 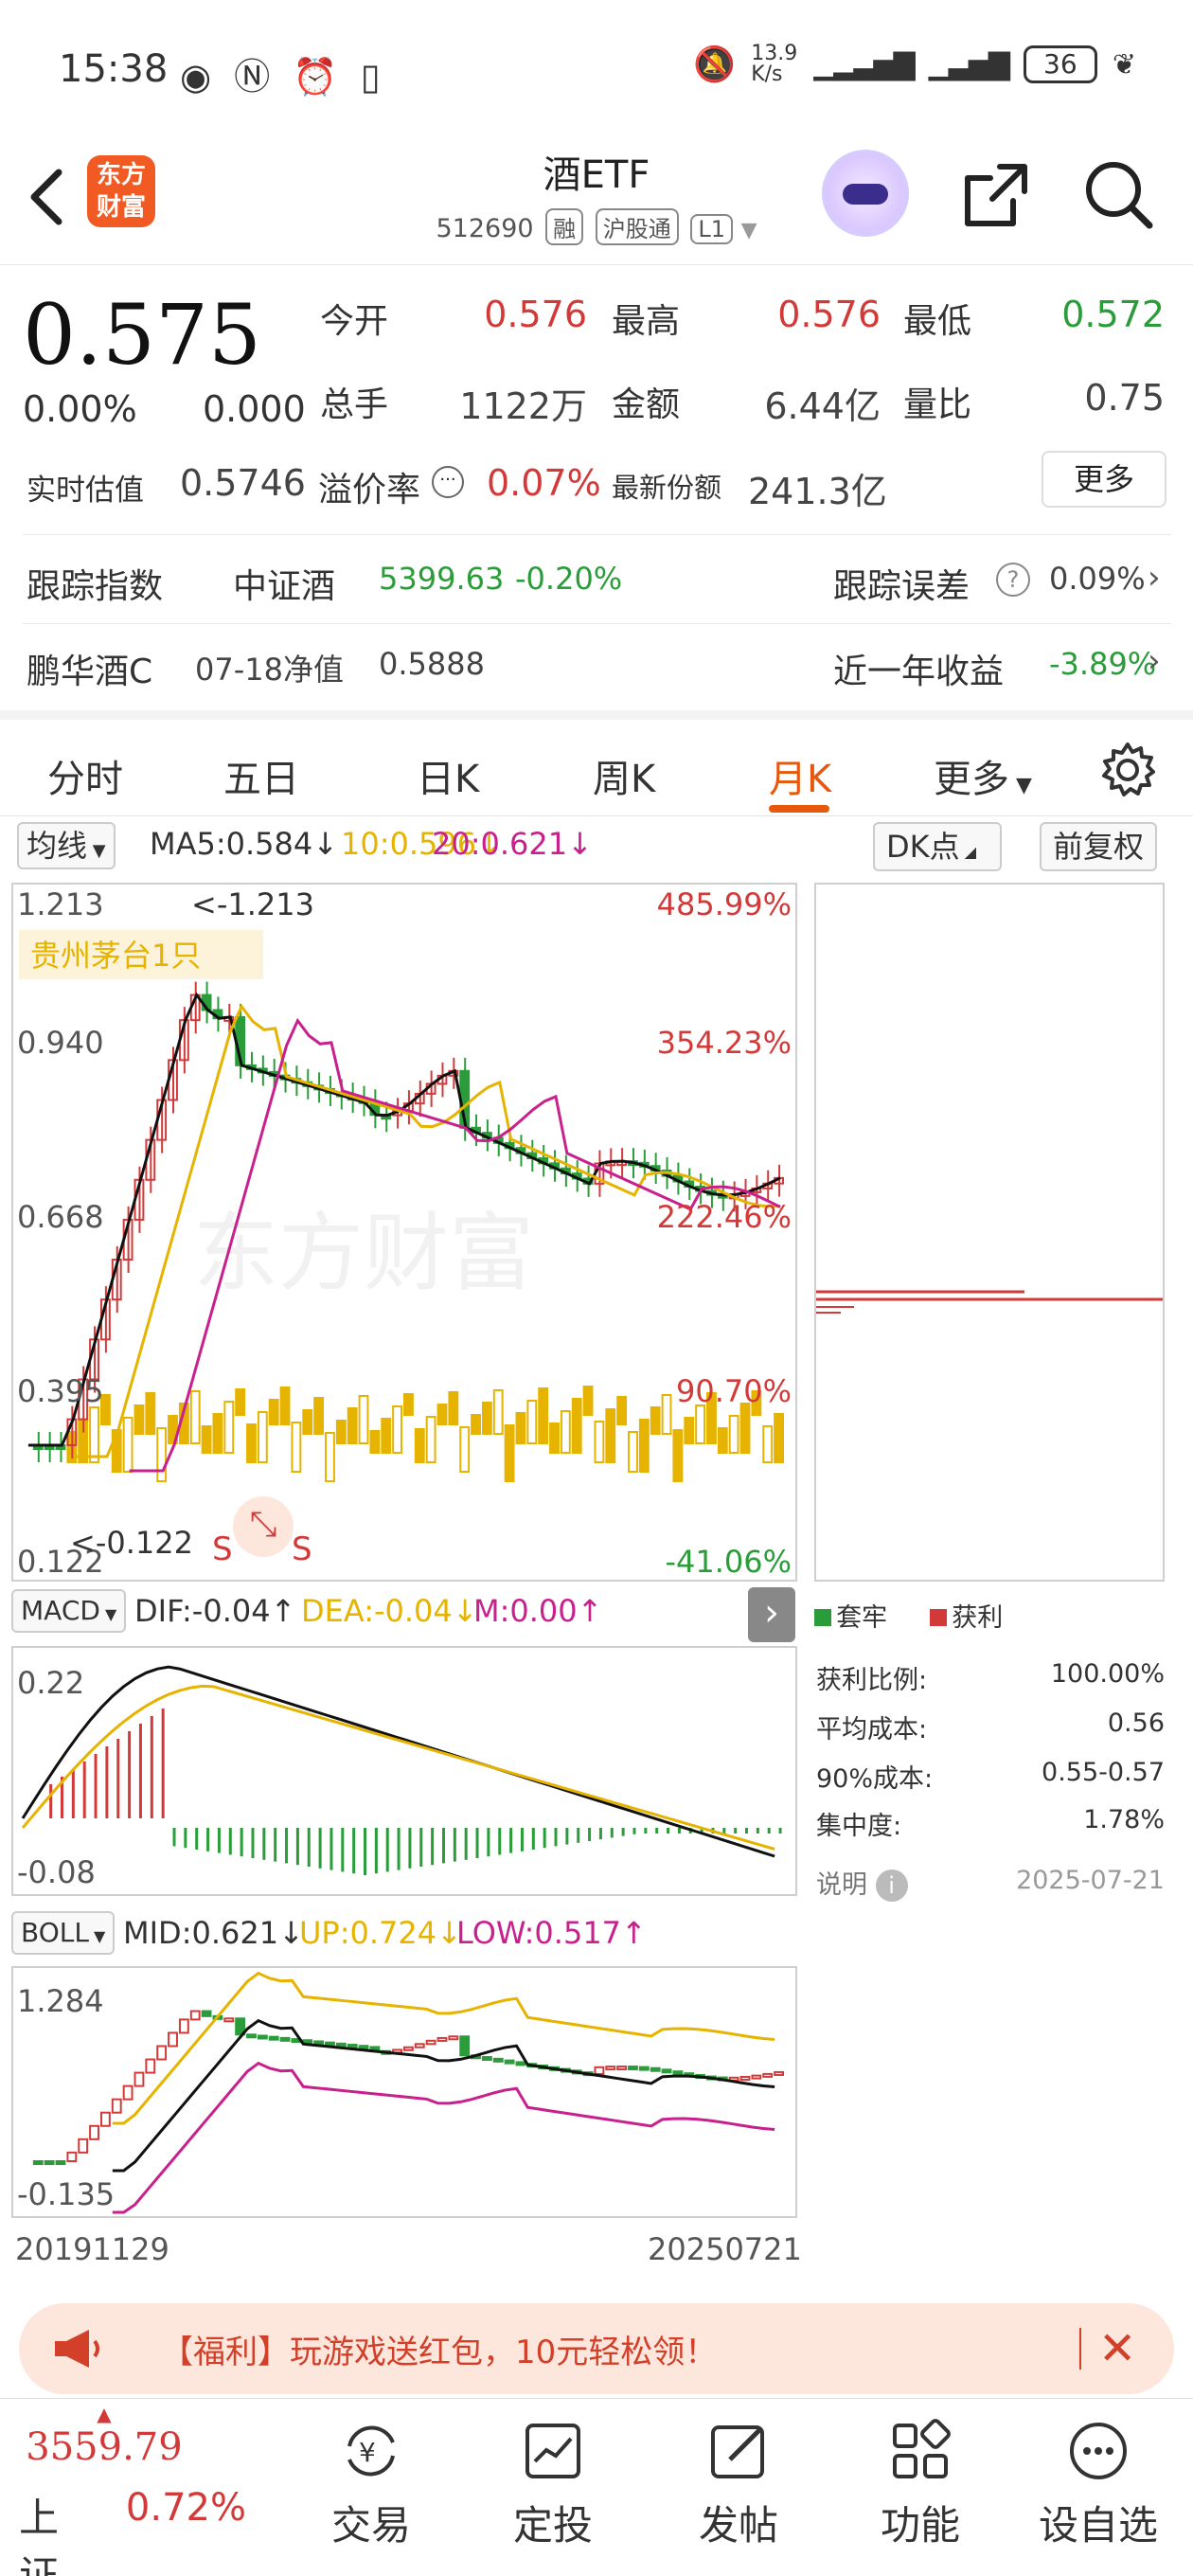 I want to click on legend-swatch-trapped, so click(x=822, y=1617).